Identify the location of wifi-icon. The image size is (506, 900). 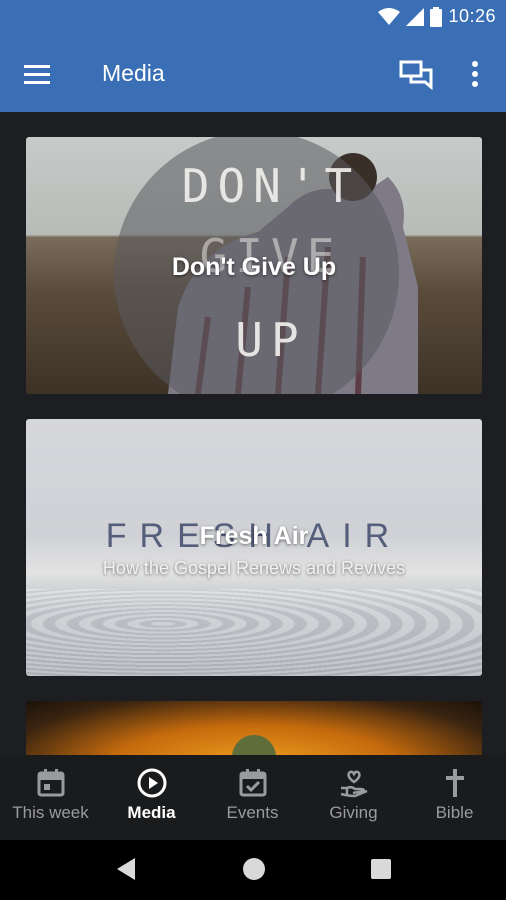
(389, 16).